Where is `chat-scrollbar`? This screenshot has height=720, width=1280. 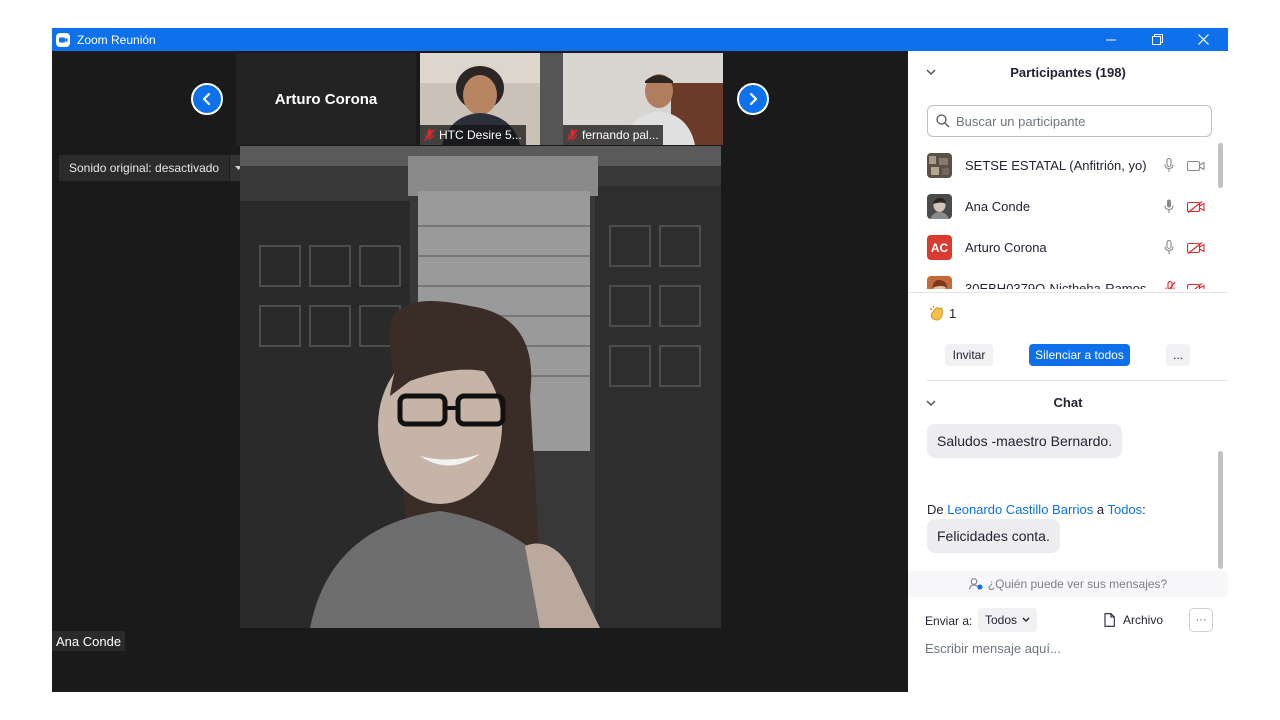 chat-scrollbar is located at coordinates (1220, 510).